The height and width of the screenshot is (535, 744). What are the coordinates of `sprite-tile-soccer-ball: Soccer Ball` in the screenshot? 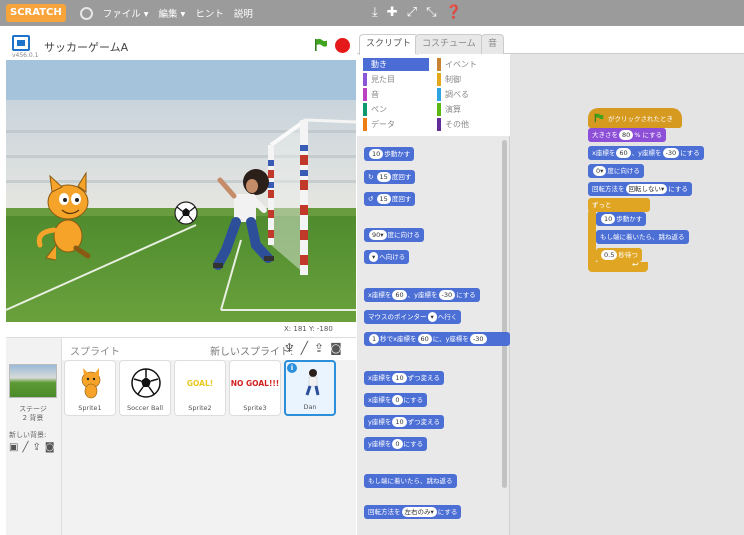 It's located at (145, 388).